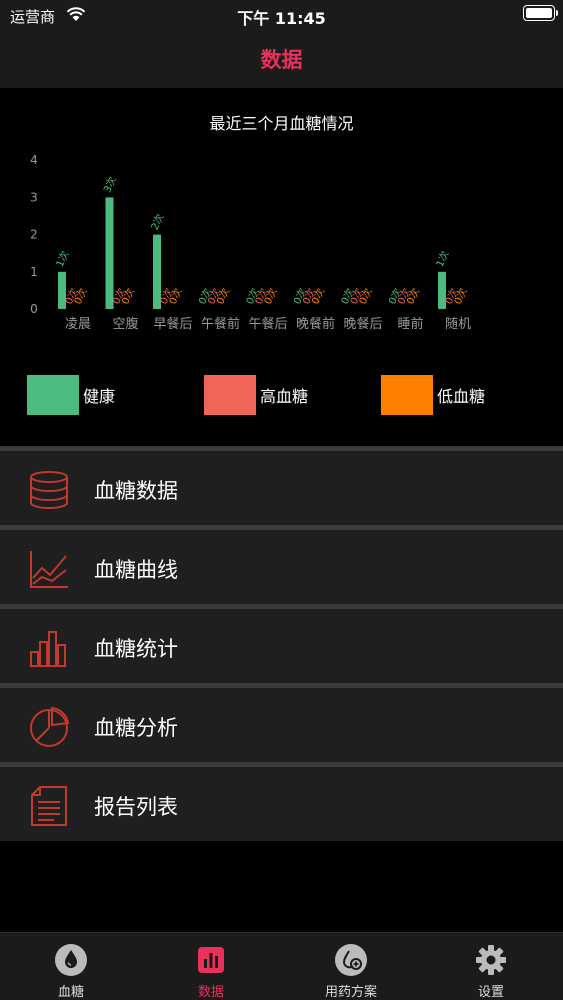 This screenshot has height=1000, width=563. I want to click on page-title: 数据, so click(281, 60).